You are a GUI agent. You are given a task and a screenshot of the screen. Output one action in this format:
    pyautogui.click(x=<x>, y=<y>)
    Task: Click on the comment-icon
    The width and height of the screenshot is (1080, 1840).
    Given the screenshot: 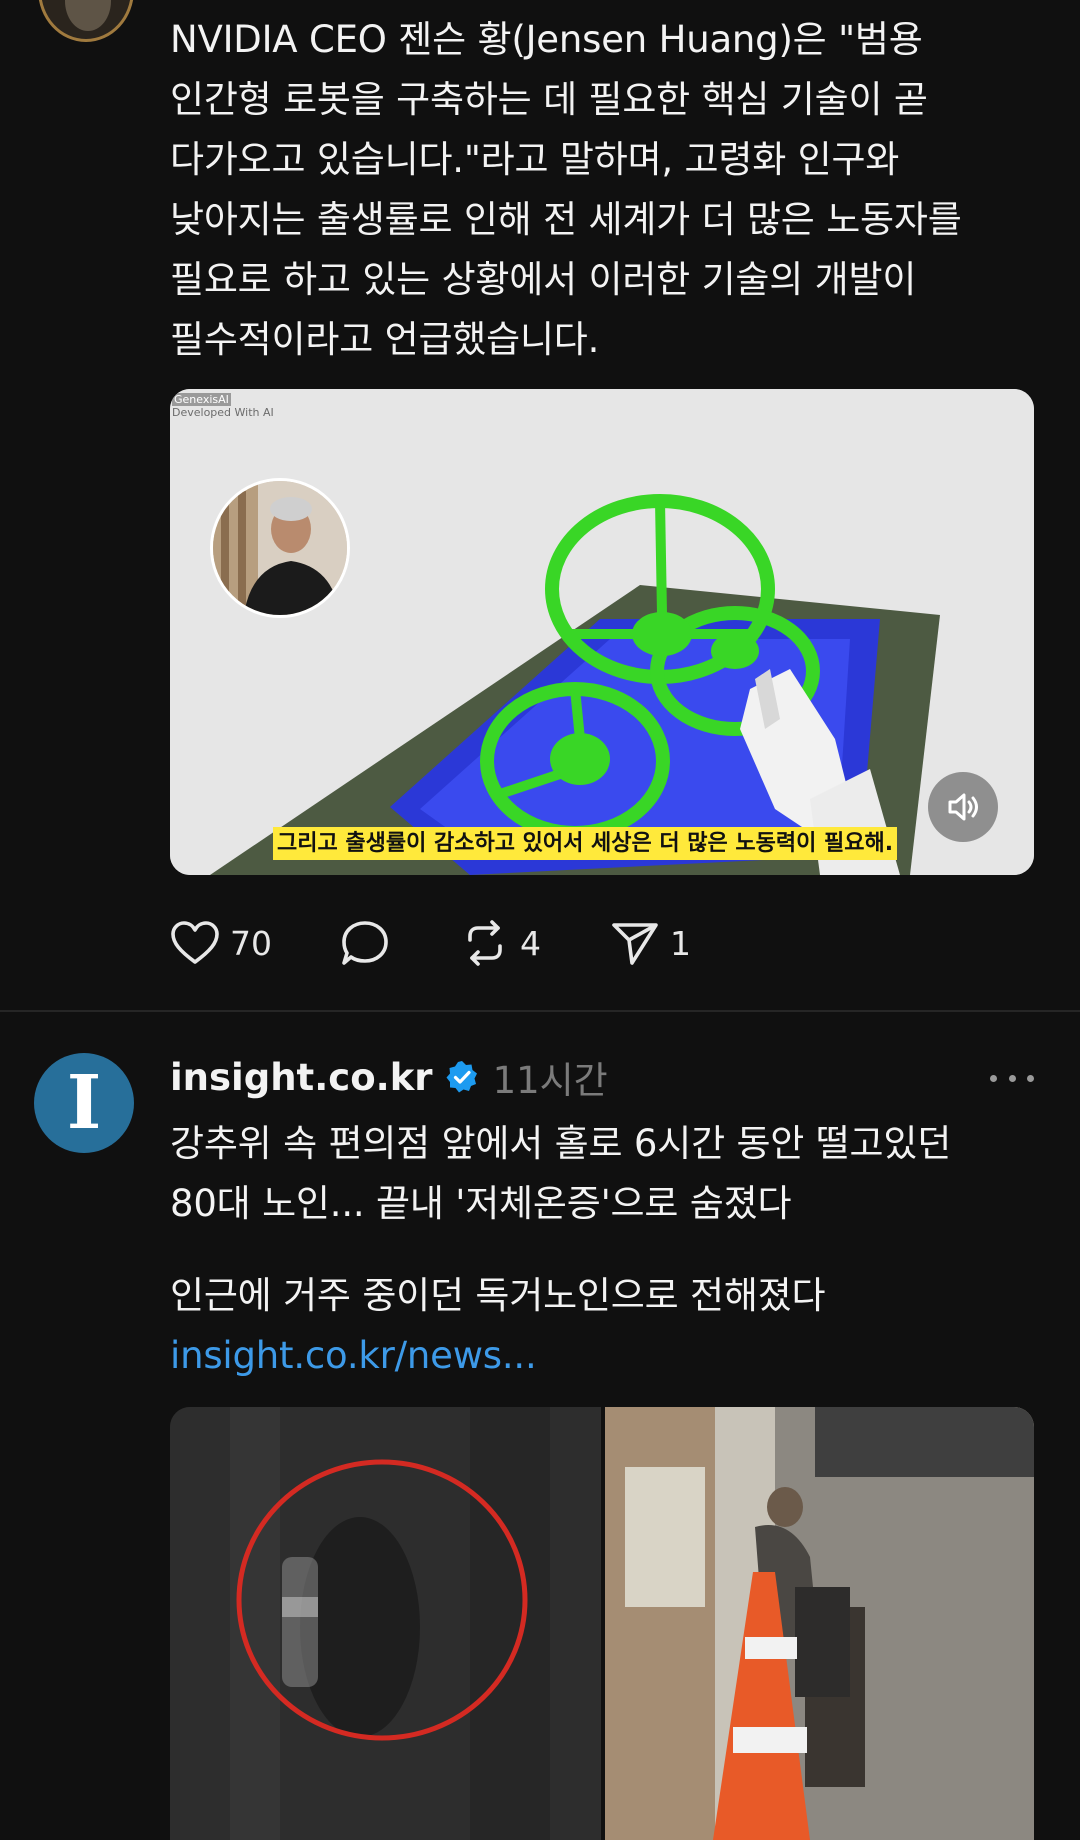 What is the action you would take?
    pyautogui.click(x=365, y=943)
    